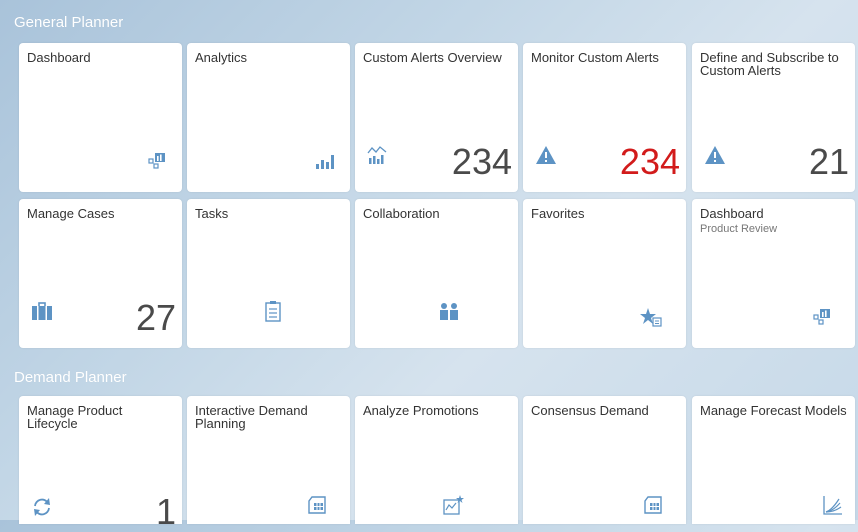  I want to click on tile-title: Manage Product Lifecycle, so click(75, 417).